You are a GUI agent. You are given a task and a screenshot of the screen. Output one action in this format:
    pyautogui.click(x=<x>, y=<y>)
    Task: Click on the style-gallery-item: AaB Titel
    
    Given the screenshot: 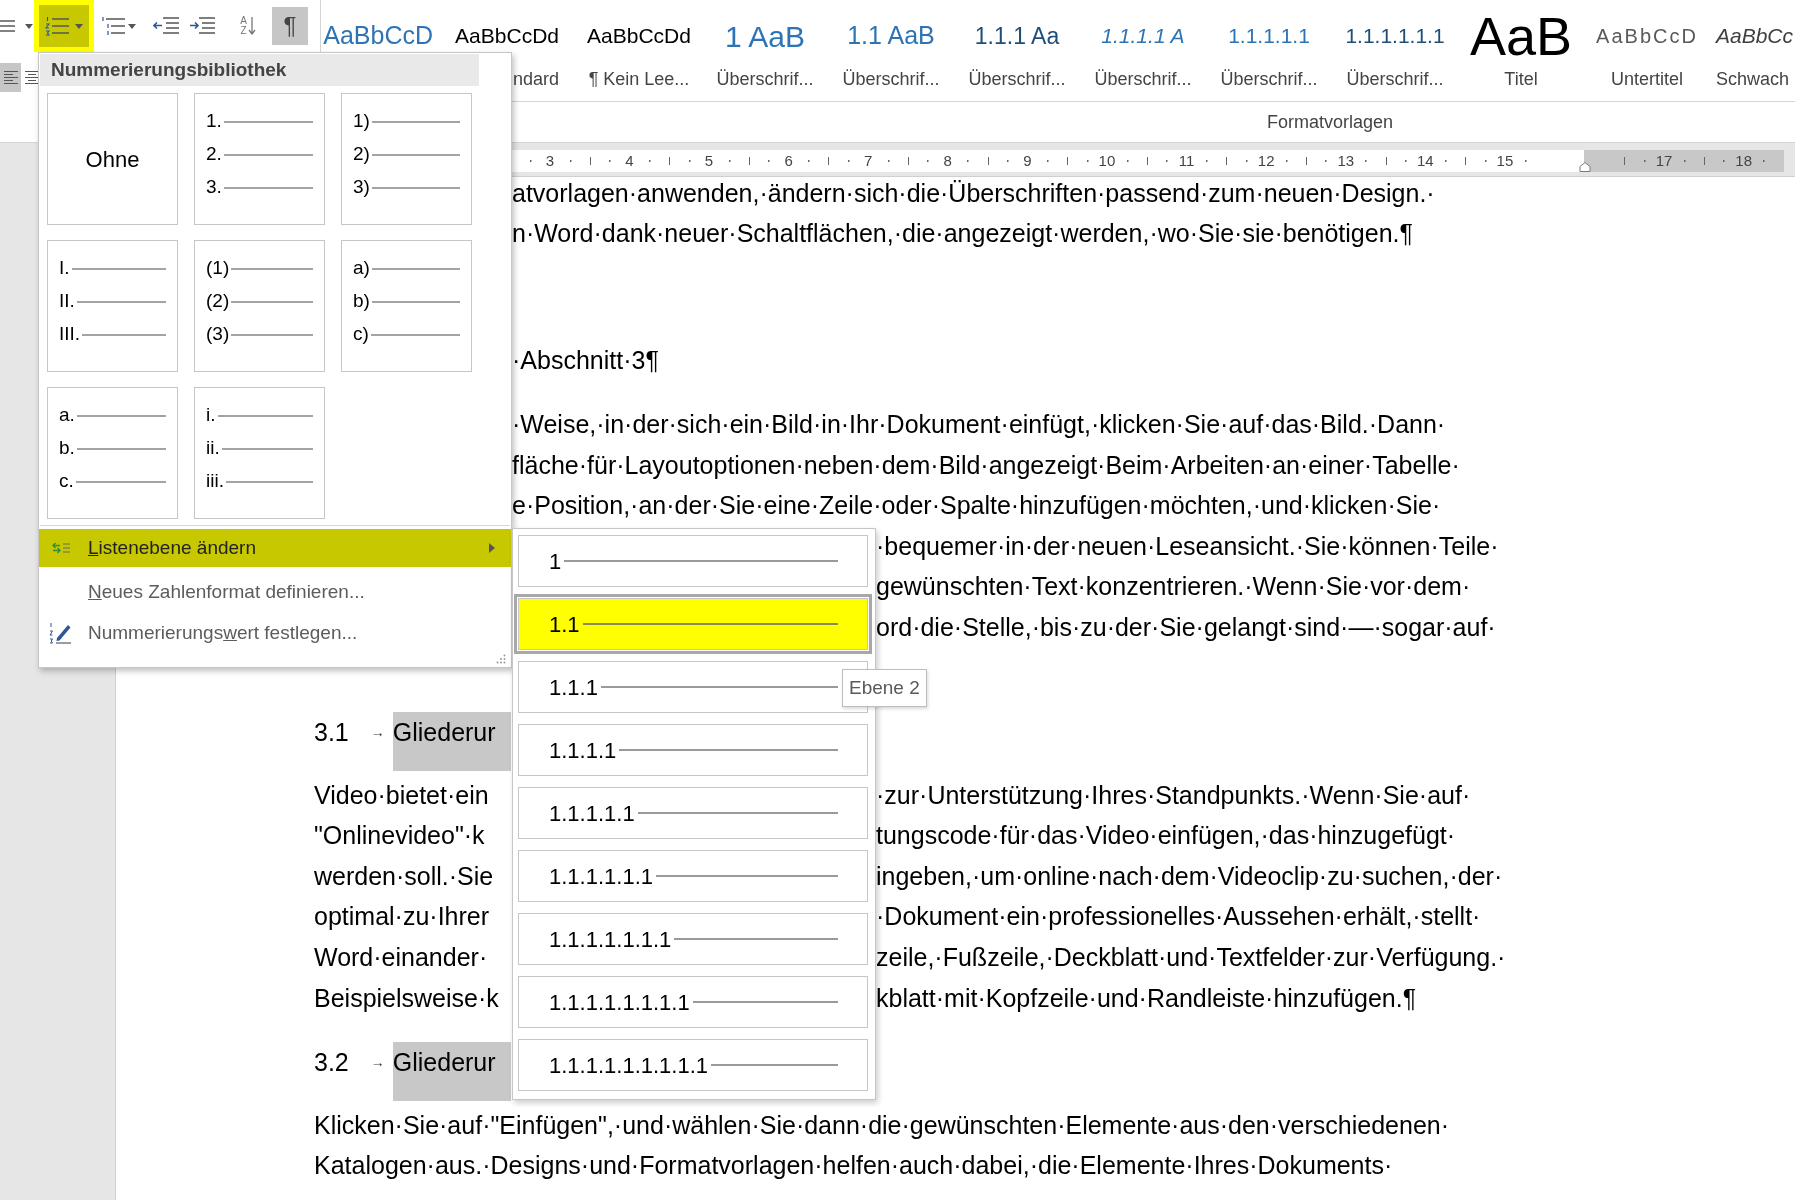 What is the action you would take?
    pyautogui.click(x=1521, y=50)
    